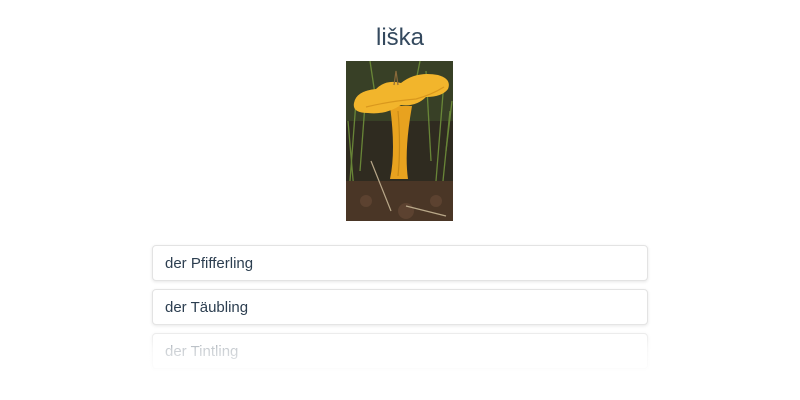 This screenshot has height=400, width=800. What do you see at coordinates (209, 263) in the screenshot?
I see `answer-option-label: der Pfifferling` at bounding box center [209, 263].